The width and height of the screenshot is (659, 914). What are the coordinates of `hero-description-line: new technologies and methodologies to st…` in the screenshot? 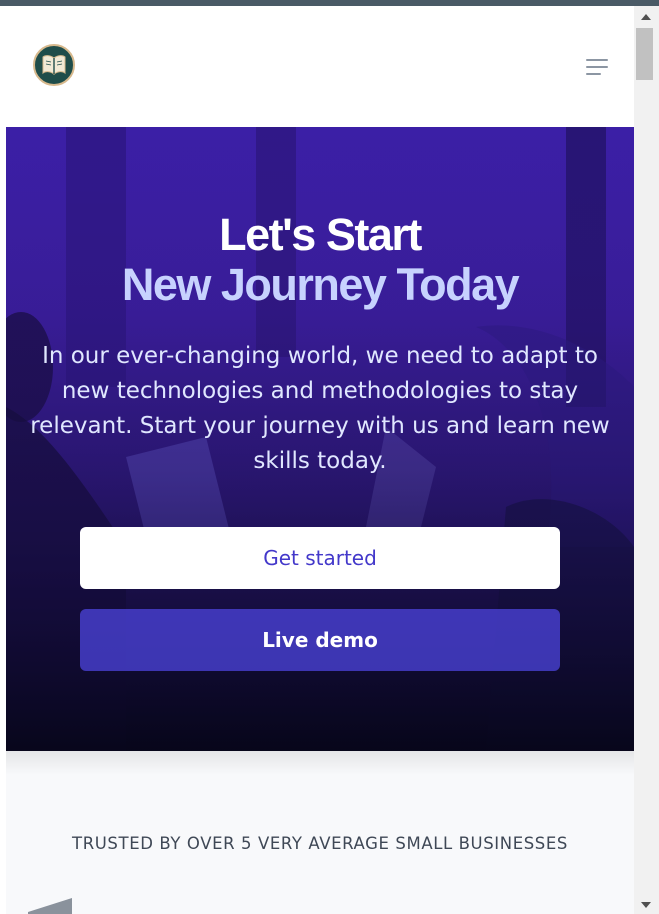 It's located at (320, 391).